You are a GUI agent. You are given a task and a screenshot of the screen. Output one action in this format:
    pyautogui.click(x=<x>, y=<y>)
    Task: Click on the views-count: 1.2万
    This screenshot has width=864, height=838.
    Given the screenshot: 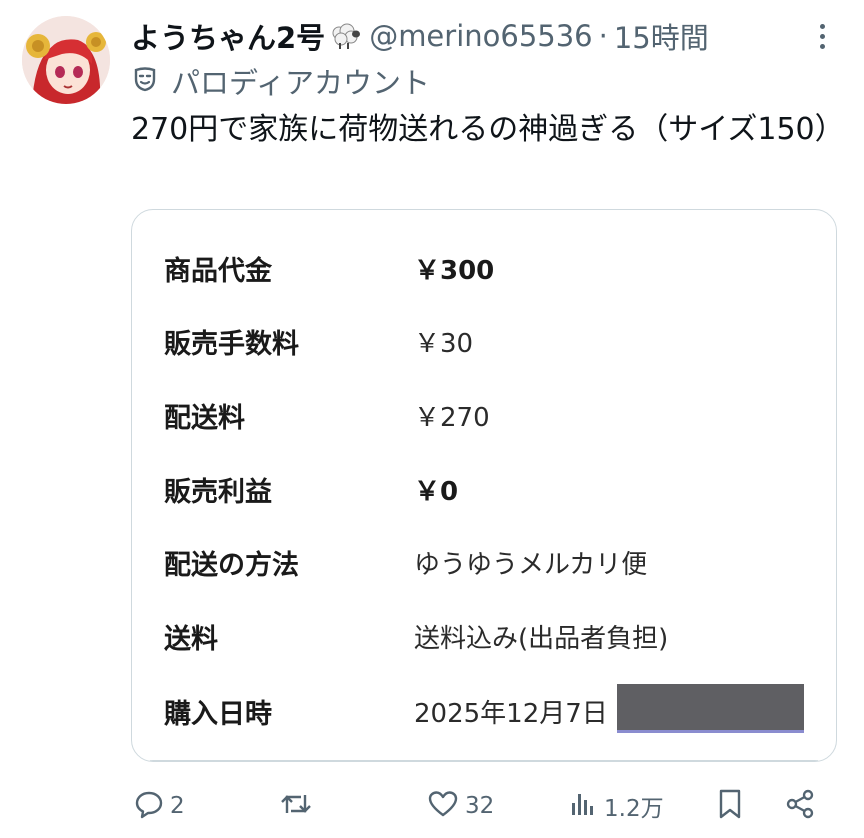 What is the action you would take?
    pyautogui.click(x=634, y=809)
    